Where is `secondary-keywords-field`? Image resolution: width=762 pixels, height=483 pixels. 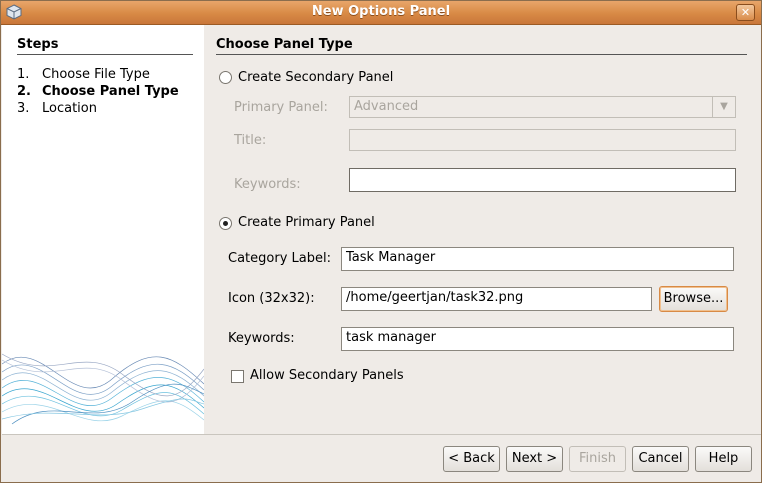 secondary-keywords-field is located at coordinates (542, 180).